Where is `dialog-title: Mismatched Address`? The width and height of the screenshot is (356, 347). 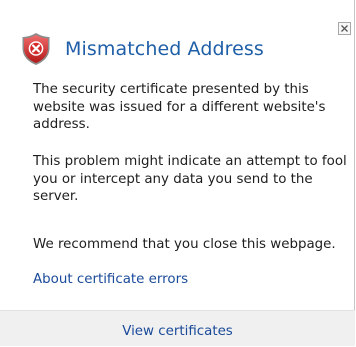
dialog-title: Mismatched Address is located at coordinates (164, 49).